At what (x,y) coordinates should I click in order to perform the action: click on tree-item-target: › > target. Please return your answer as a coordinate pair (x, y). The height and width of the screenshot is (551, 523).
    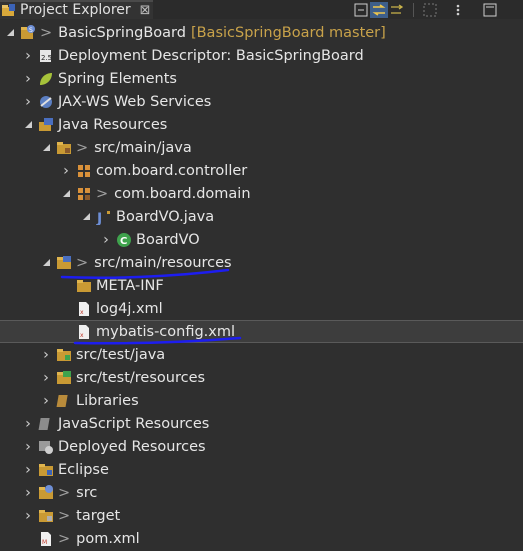
    Looking at the image, I should click on (261, 515).